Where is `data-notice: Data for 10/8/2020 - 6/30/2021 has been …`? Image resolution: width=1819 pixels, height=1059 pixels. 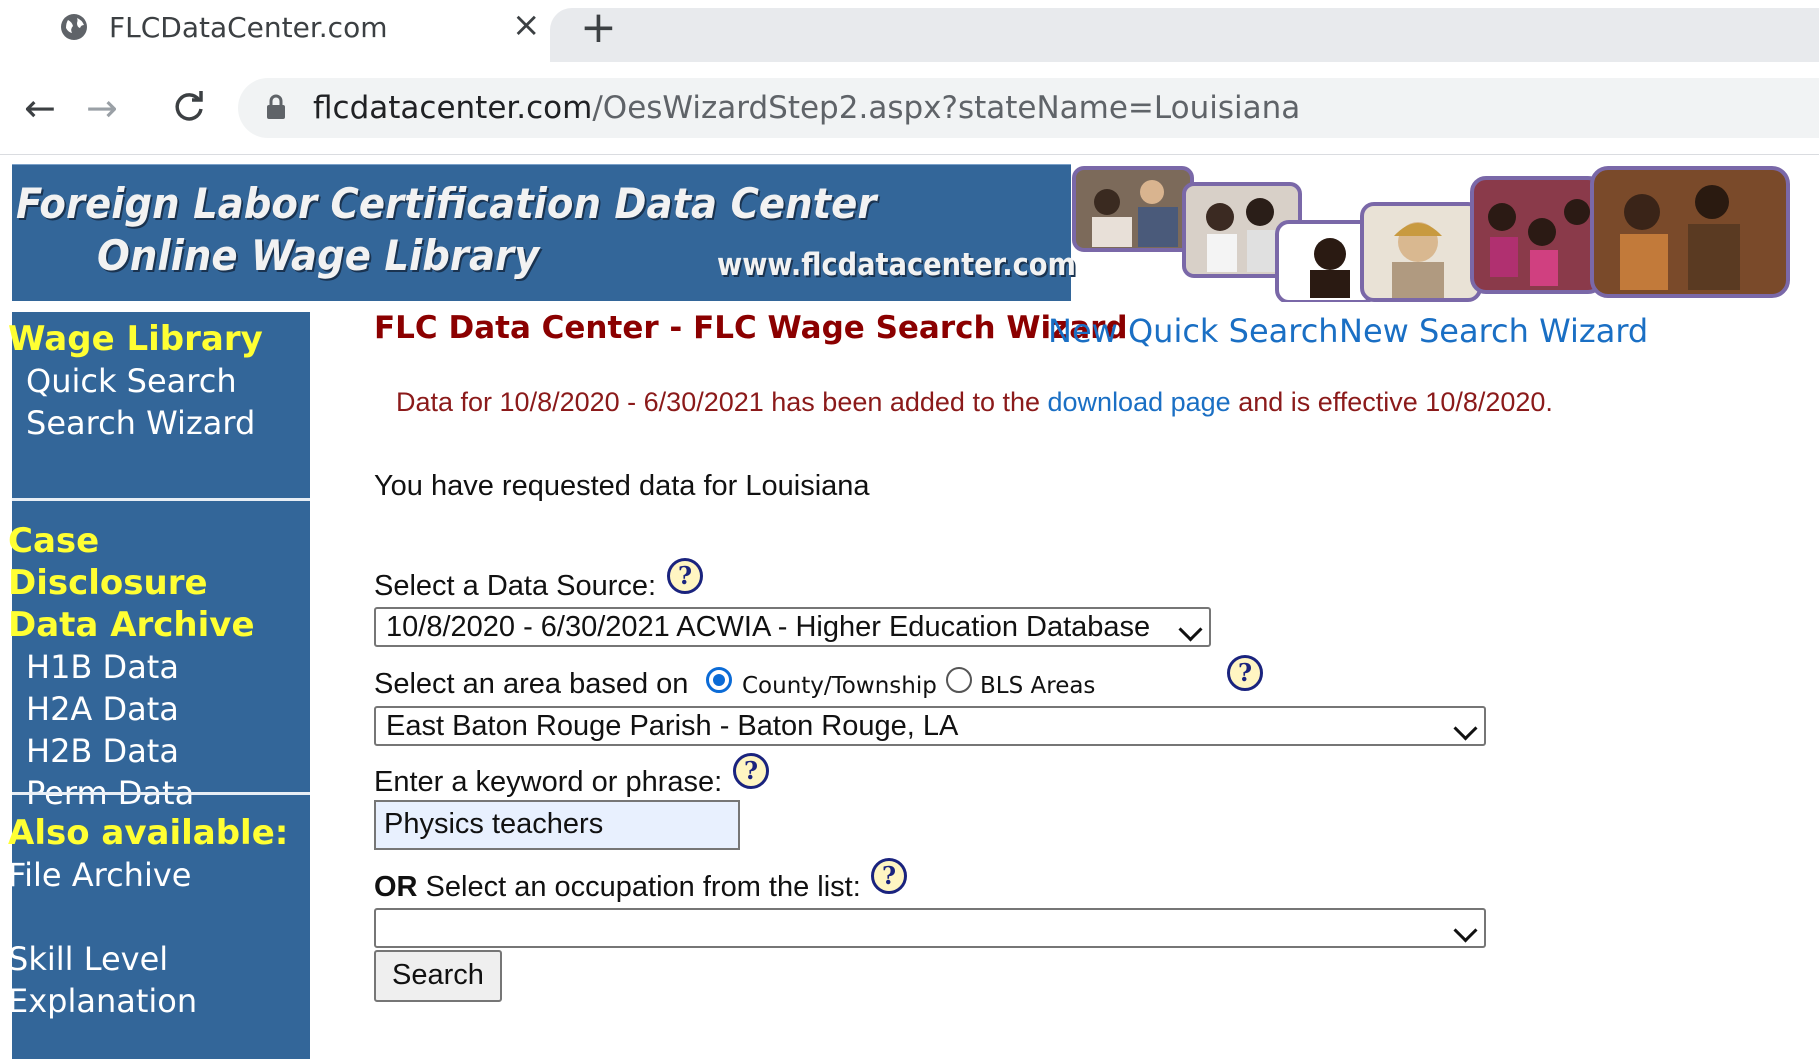 data-notice: Data for 10/8/2020 - 6/30/2021 has been … is located at coordinates (974, 402).